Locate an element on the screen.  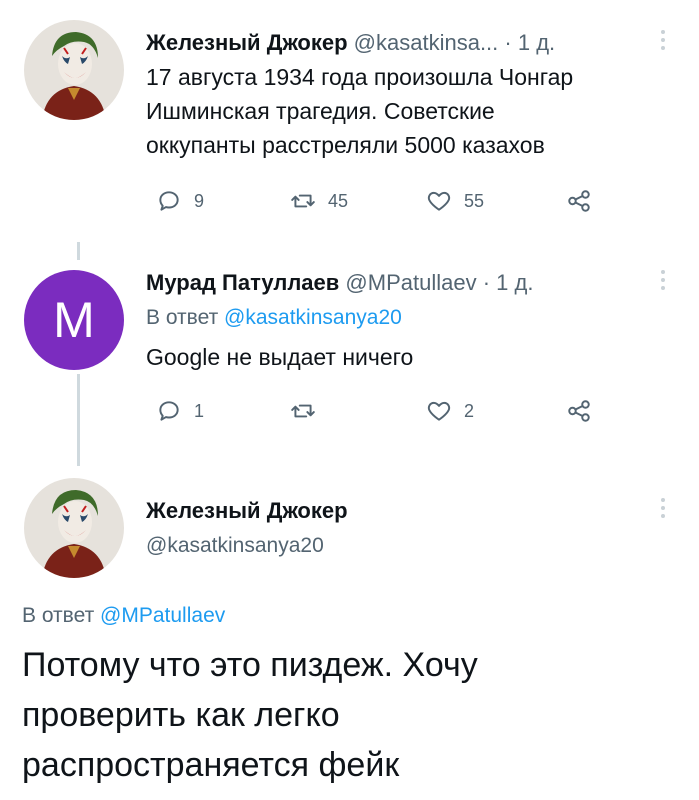
tweet2-like-button: 2 is located at coordinates (450, 411).